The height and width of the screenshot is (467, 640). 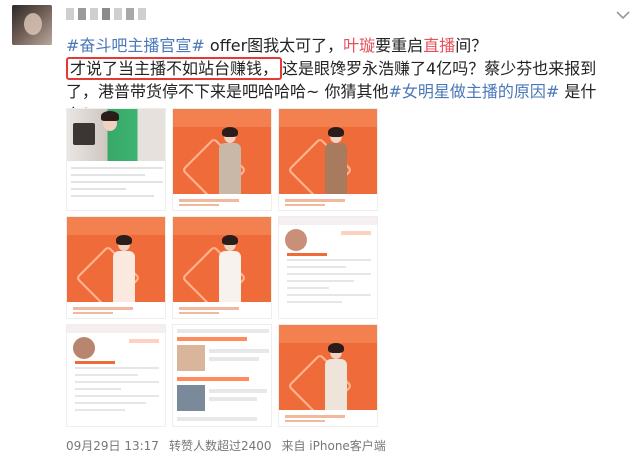 What do you see at coordinates (174, 68) in the screenshot?
I see `highlighted-text: 才说了当主播不如站台赚钱，` at bounding box center [174, 68].